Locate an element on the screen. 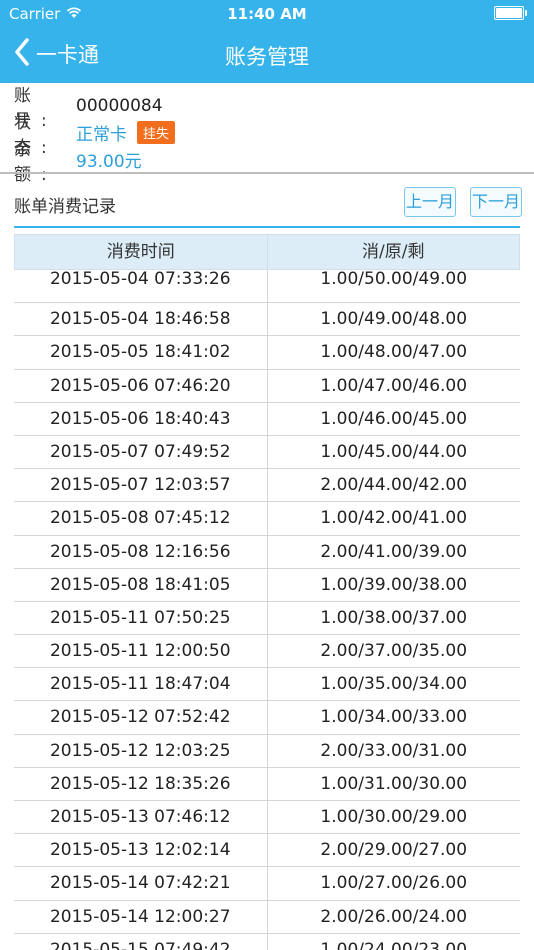  amounts-cell: 2.00/33.00/31.00 is located at coordinates (394, 750).